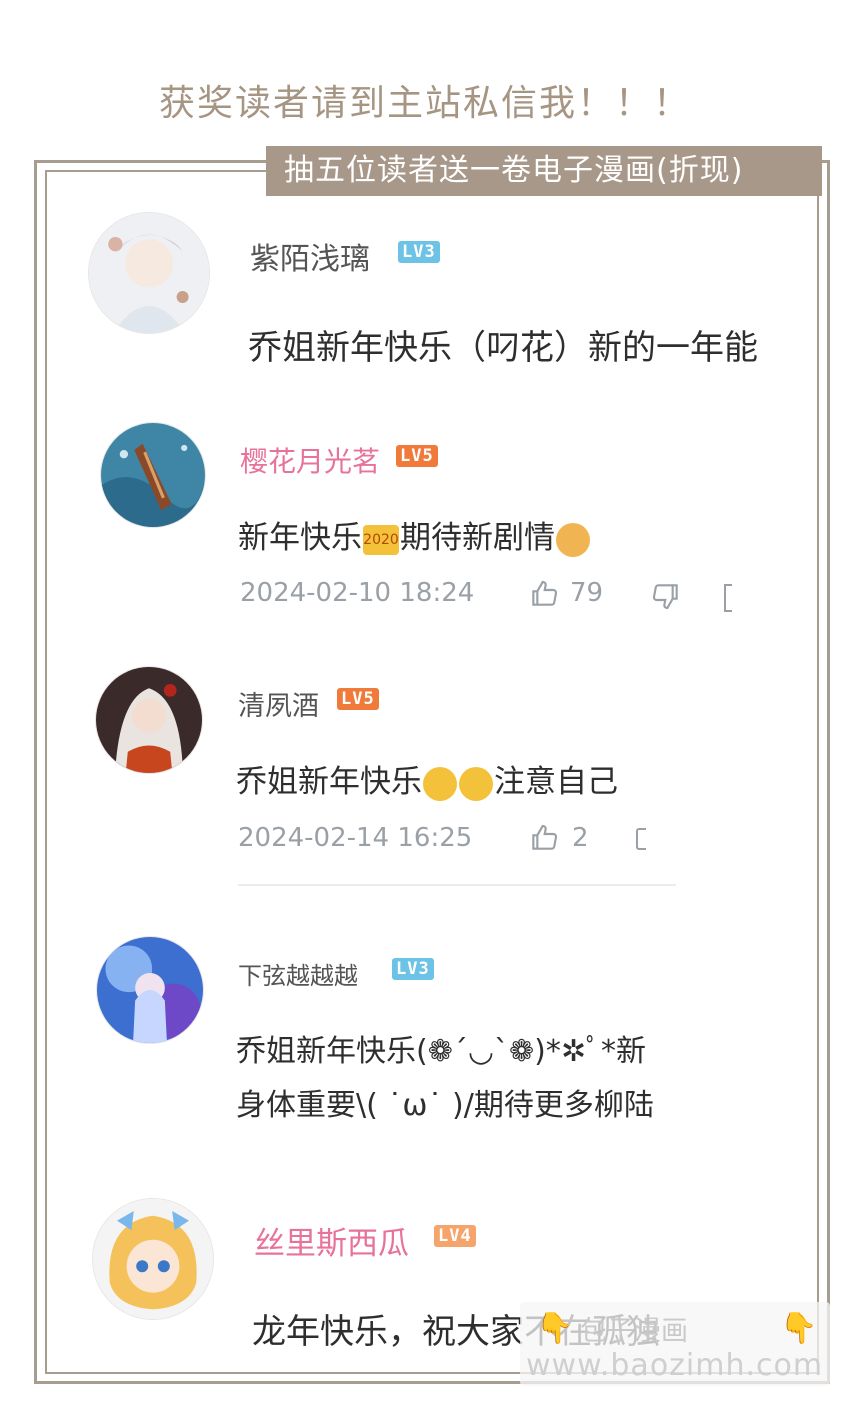 This screenshot has height=1409, width=850. What do you see at coordinates (300, 538) in the screenshot?
I see `comment-text-part: 新年快乐` at bounding box center [300, 538].